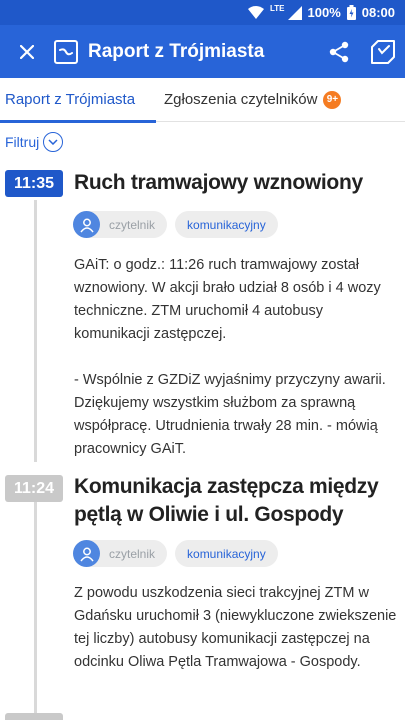 This screenshot has height=720, width=405. I want to click on share-button, so click(339, 51).